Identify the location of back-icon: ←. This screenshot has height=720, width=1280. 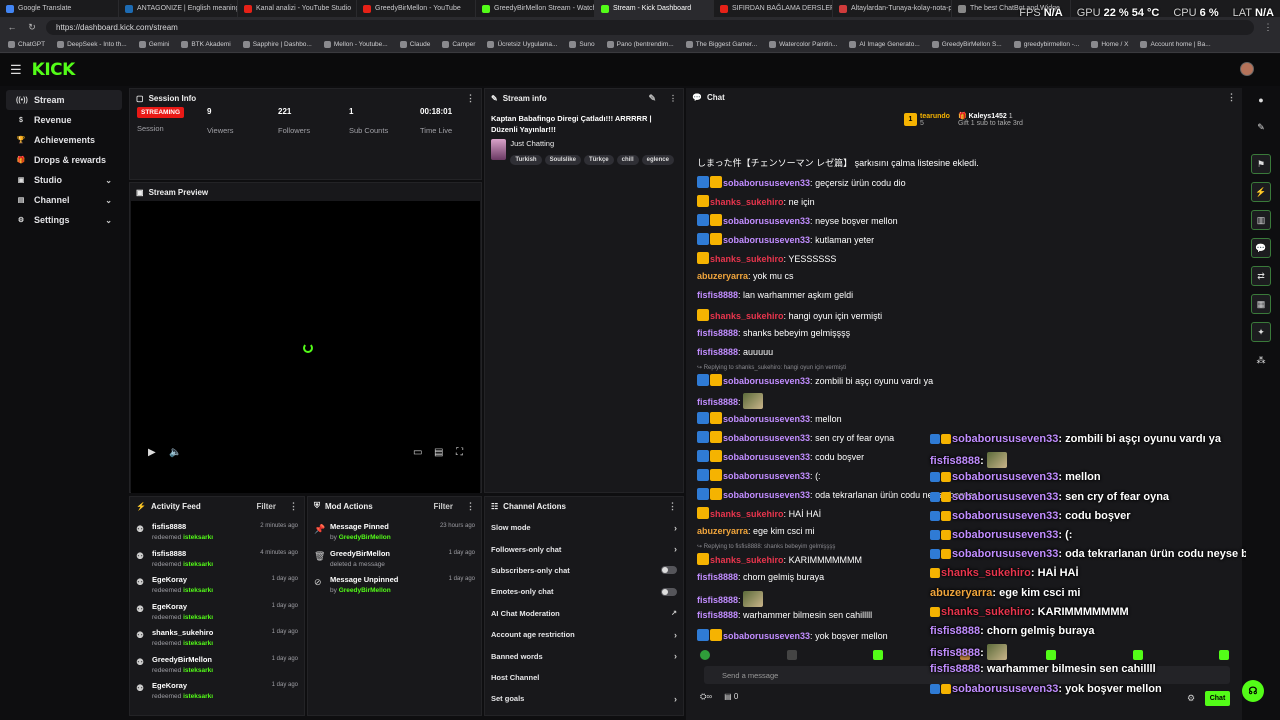
(12, 27).